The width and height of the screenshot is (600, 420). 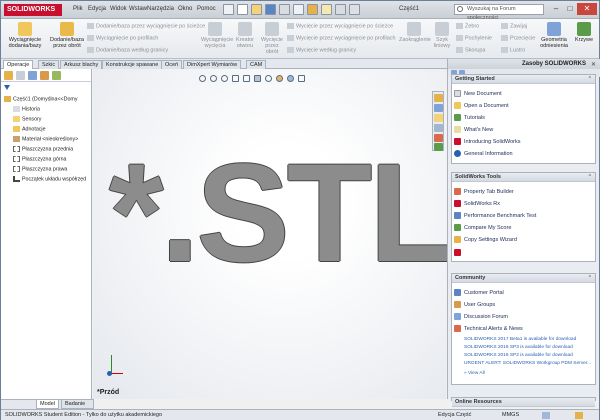 I want to click on rebuild-icon, so click(x=312, y=9).